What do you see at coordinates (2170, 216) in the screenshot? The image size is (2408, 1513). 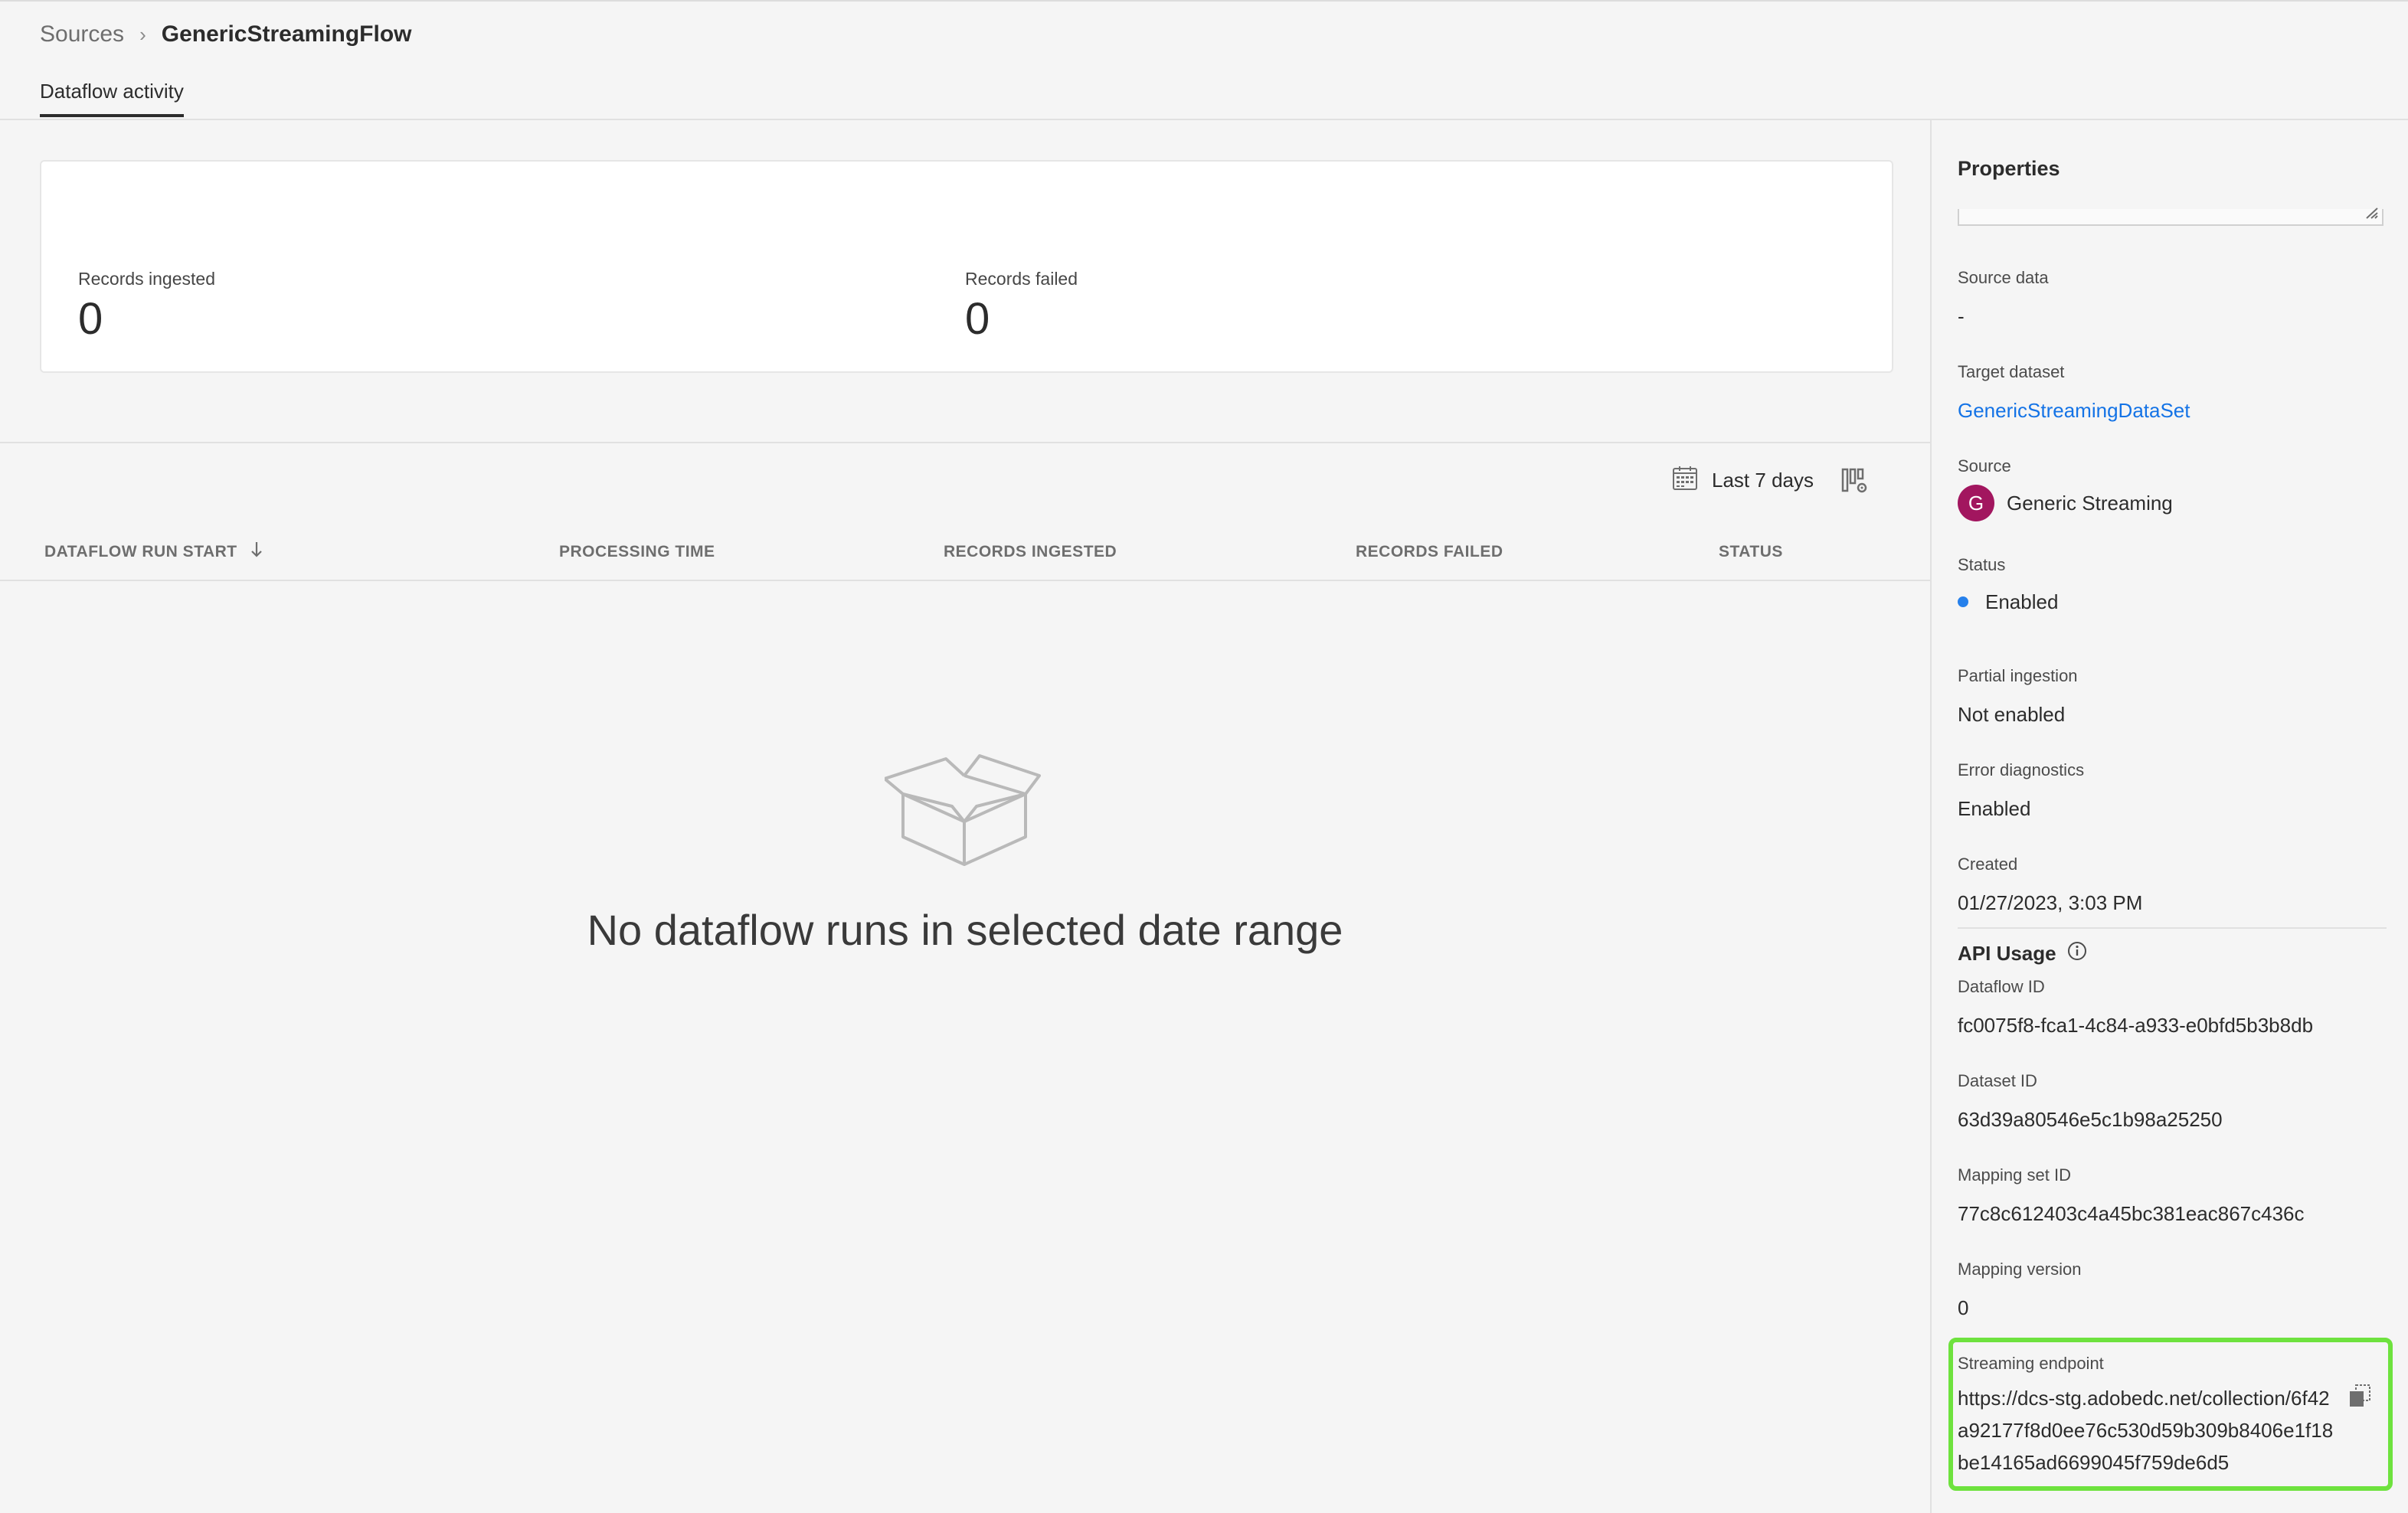 I see `description-textarea` at bounding box center [2170, 216].